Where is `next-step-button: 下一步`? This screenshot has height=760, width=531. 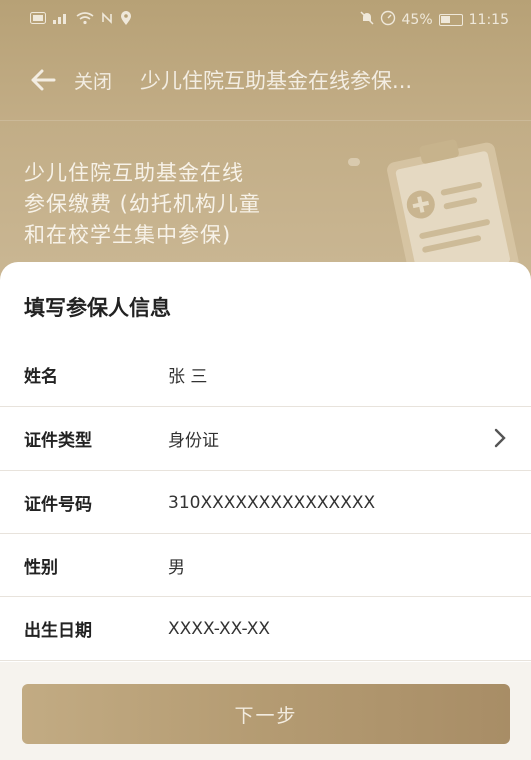 next-step-button: 下一步 is located at coordinates (266, 714).